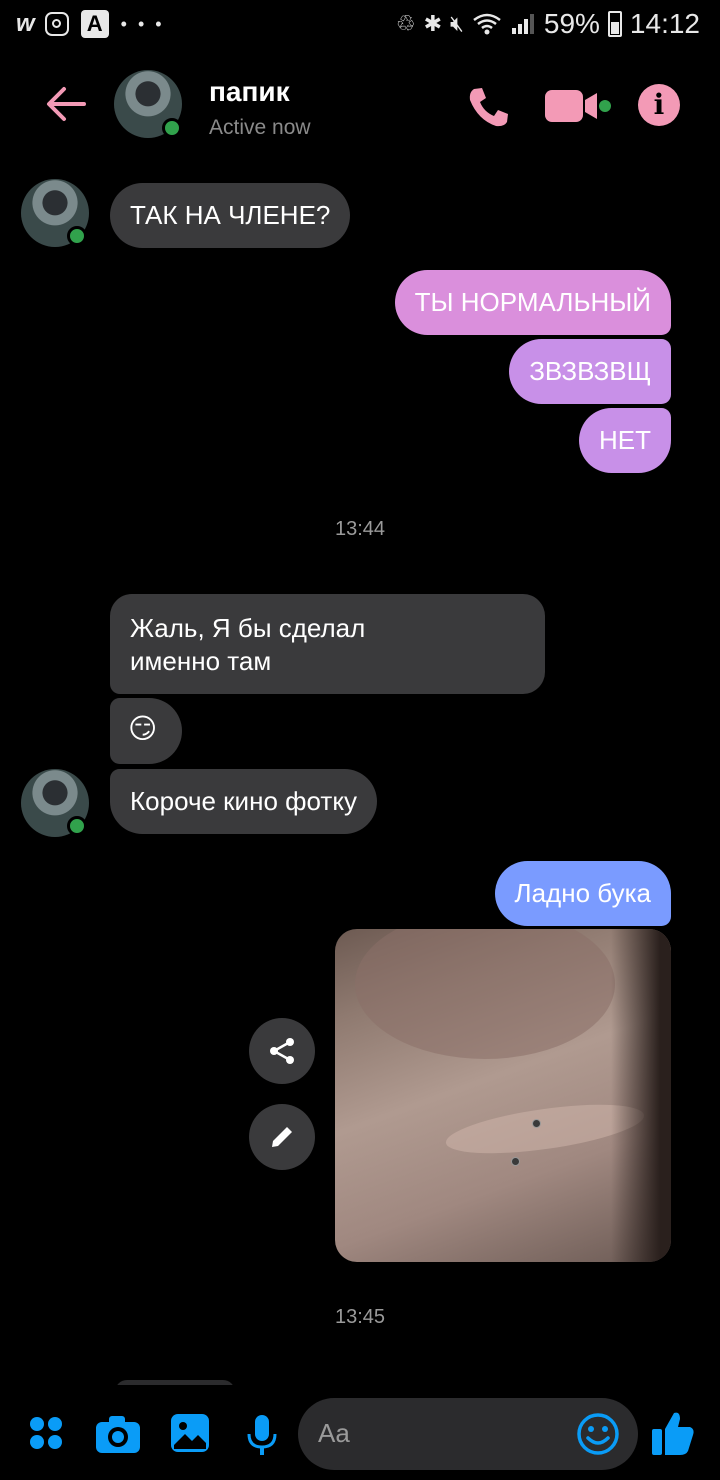 This screenshot has height=1480, width=720. I want to click on message-bubble-outgoing: Ладно бука, so click(582, 893).